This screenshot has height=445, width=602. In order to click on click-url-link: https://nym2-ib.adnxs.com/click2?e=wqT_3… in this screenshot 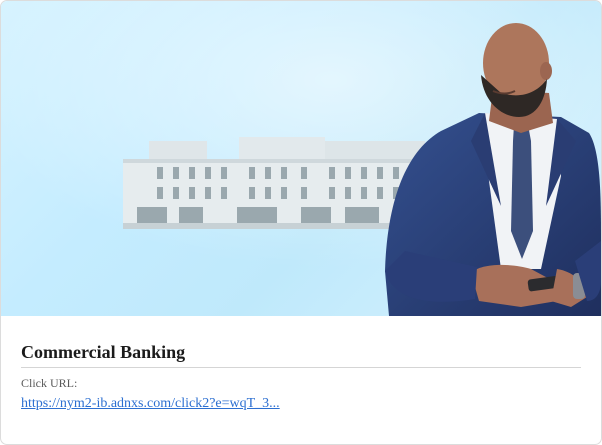, I will do `click(150, 404)`.